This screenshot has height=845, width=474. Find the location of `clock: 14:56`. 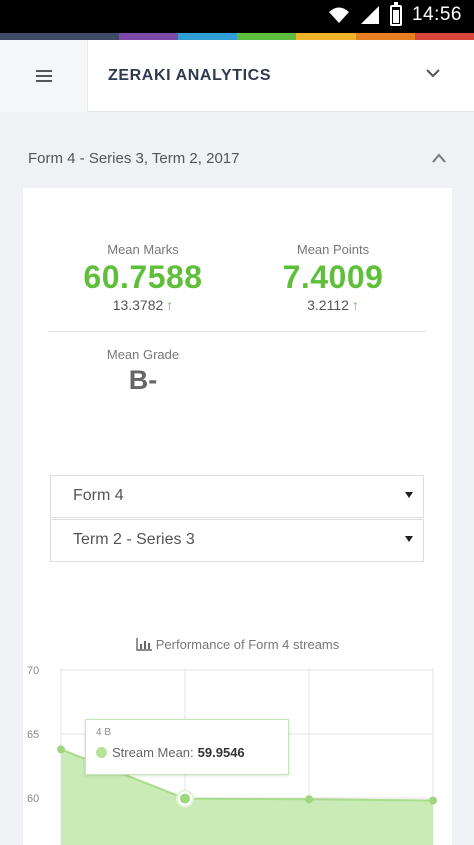

clock: 14:56 is located at coordinates (436, 14).